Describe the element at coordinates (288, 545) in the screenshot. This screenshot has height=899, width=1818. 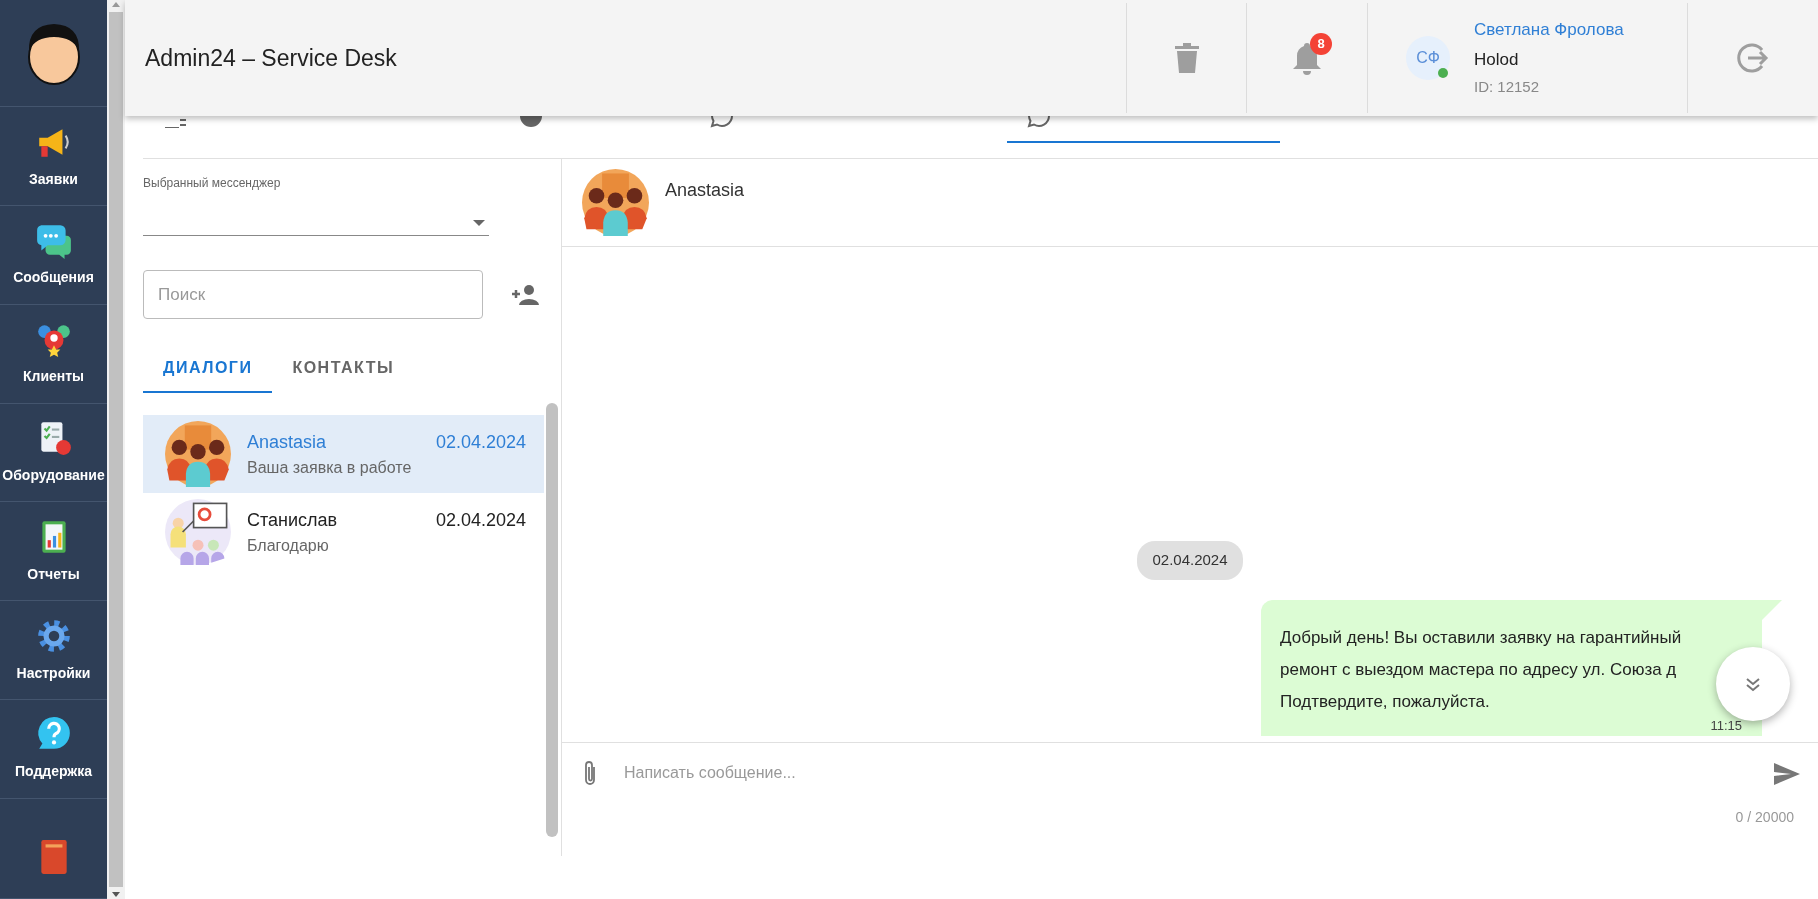
I see `message-preview: Благодарю` at that location.